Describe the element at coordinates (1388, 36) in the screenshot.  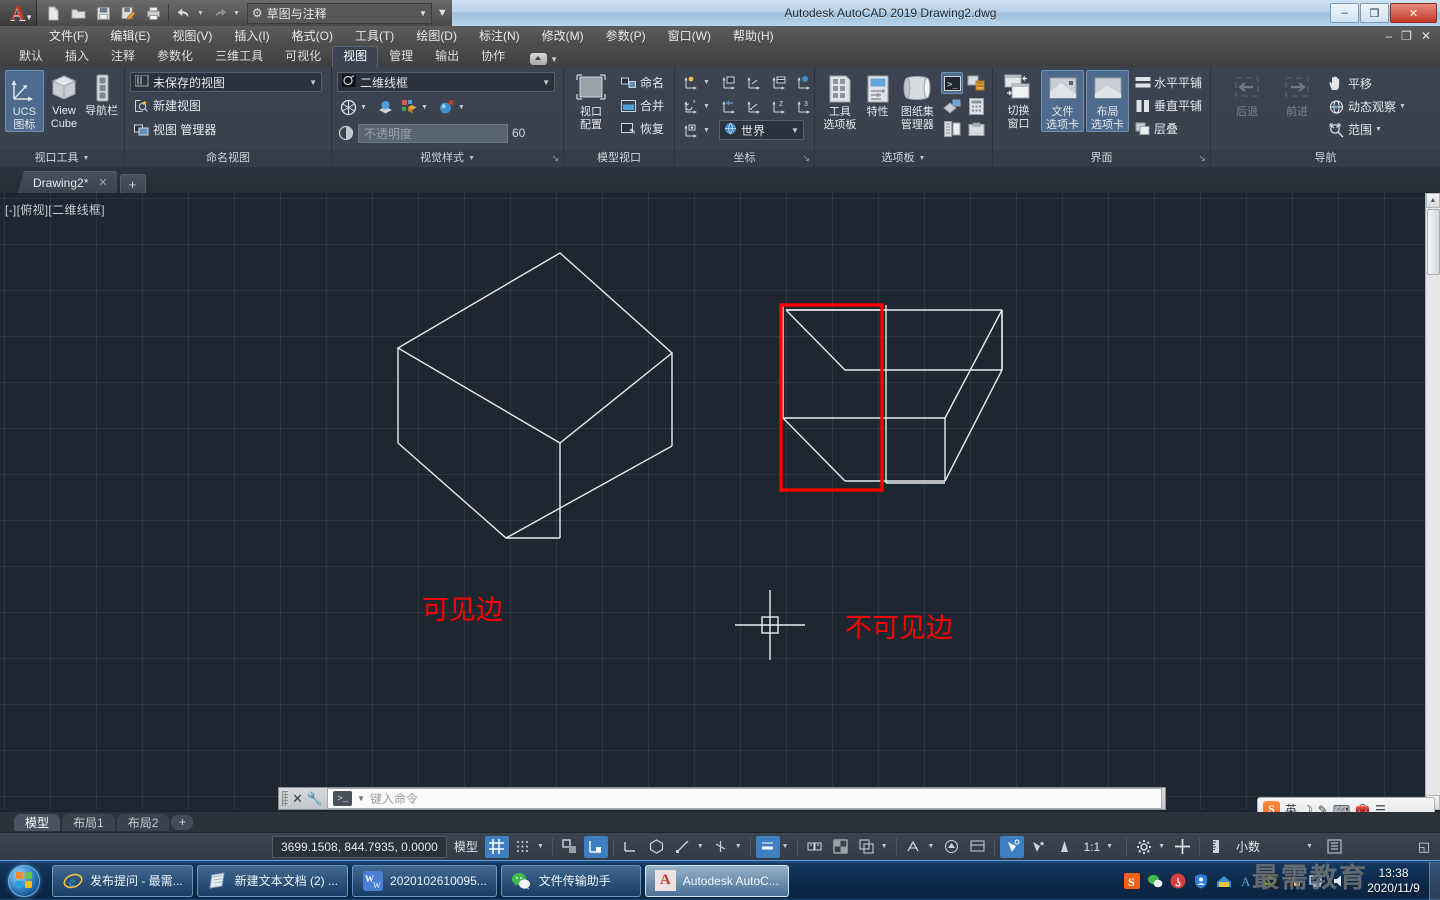
I see `doc-minimize-button: –` at that location.